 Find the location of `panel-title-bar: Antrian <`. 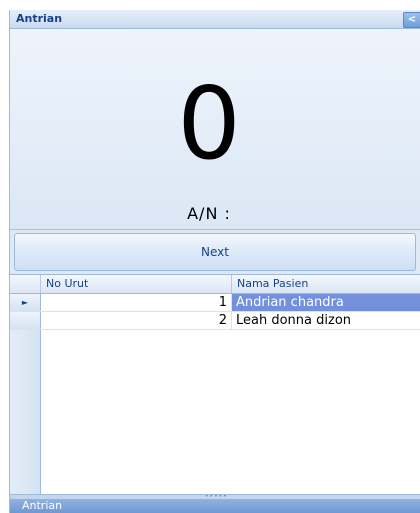

panel-title-bar: Antrian < is located at coordinates (215, 19).